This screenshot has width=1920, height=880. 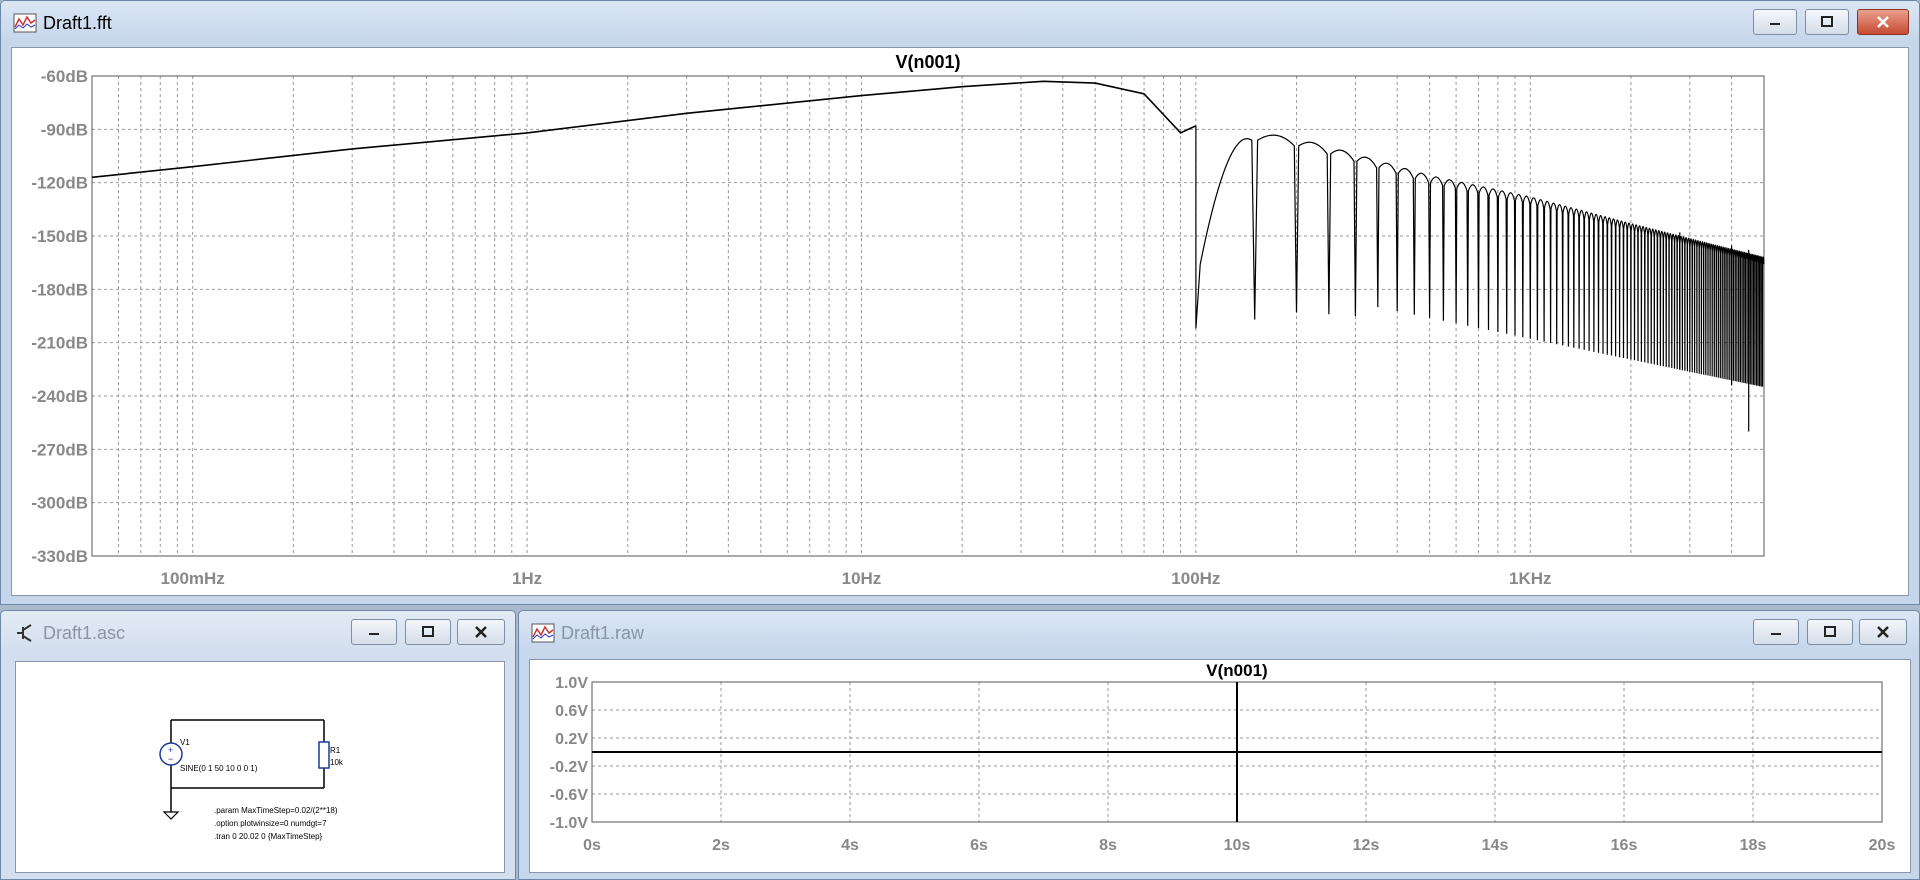 I want to click on v1-label: V1, so click(x=185, y=742).